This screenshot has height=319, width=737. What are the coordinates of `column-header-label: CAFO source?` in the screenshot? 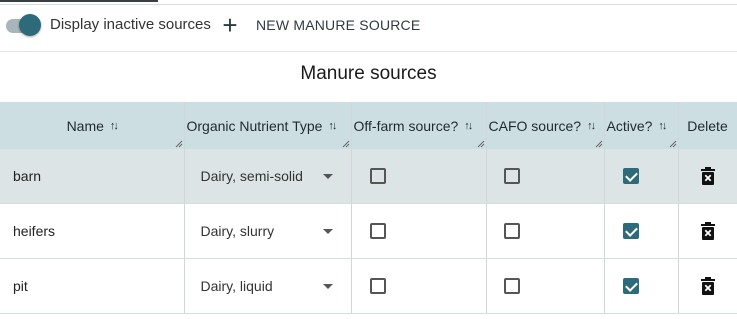 It's located at (535, 125).